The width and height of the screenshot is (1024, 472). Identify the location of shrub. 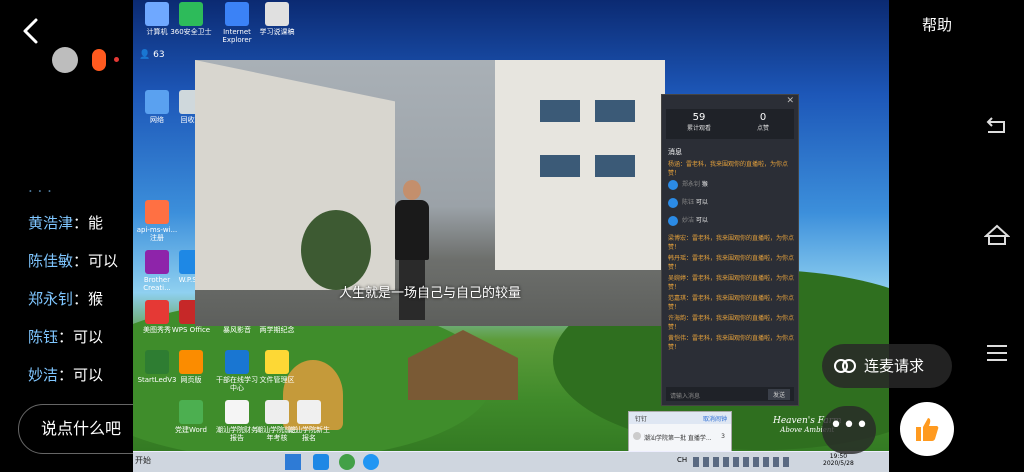
(336, 250).